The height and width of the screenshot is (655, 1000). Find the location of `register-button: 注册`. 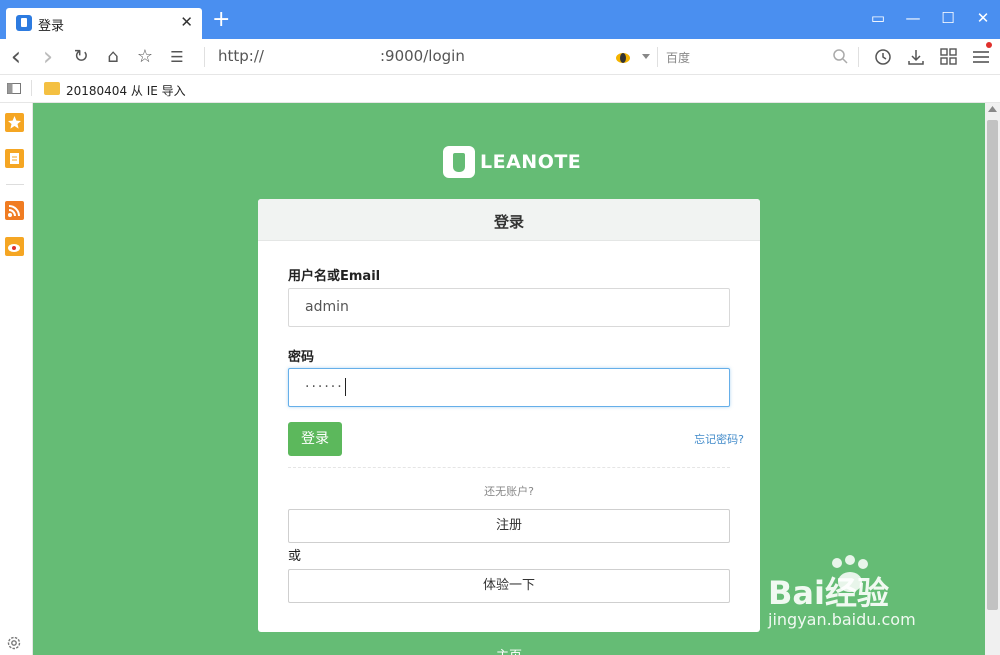

register-button: 注册 is located at coordinates (509, 526).